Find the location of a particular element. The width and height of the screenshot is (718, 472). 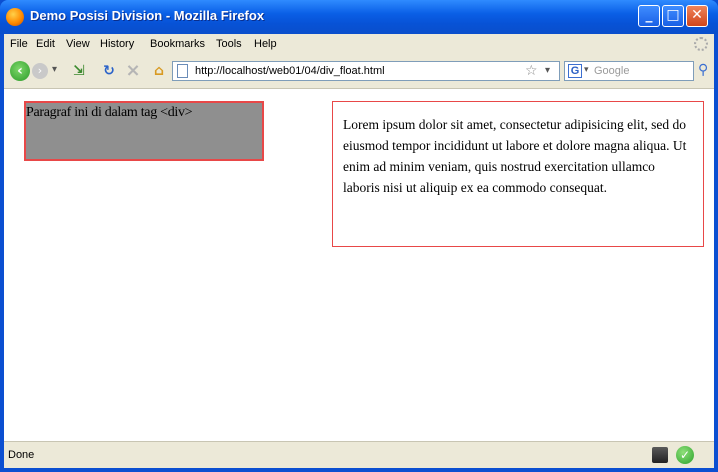

back-button: ‹ is located at coordinates (20, 71).